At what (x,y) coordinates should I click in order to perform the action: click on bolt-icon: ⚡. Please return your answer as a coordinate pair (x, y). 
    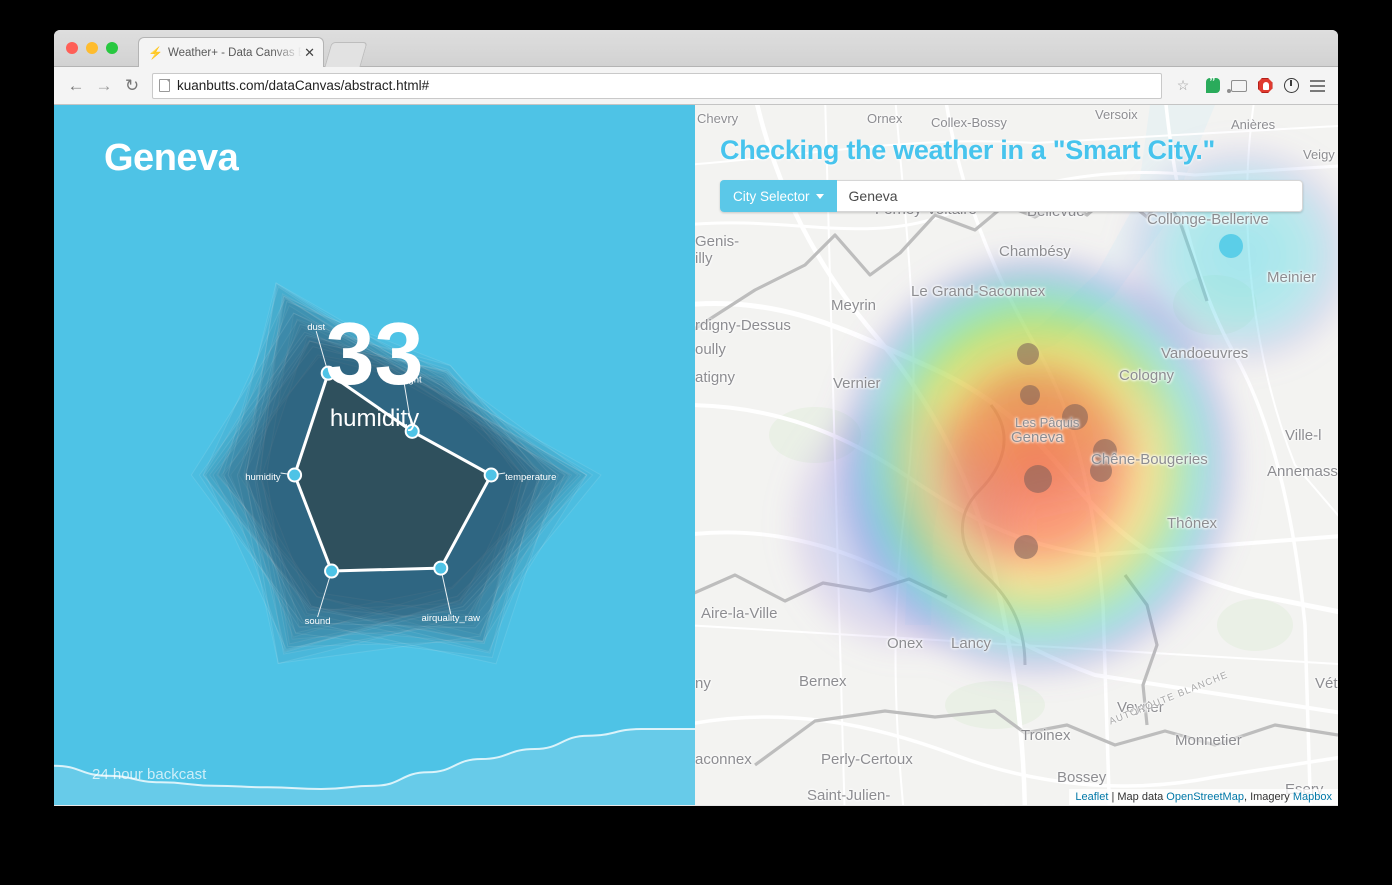
    Looking at the image, I should click on (155, 52).